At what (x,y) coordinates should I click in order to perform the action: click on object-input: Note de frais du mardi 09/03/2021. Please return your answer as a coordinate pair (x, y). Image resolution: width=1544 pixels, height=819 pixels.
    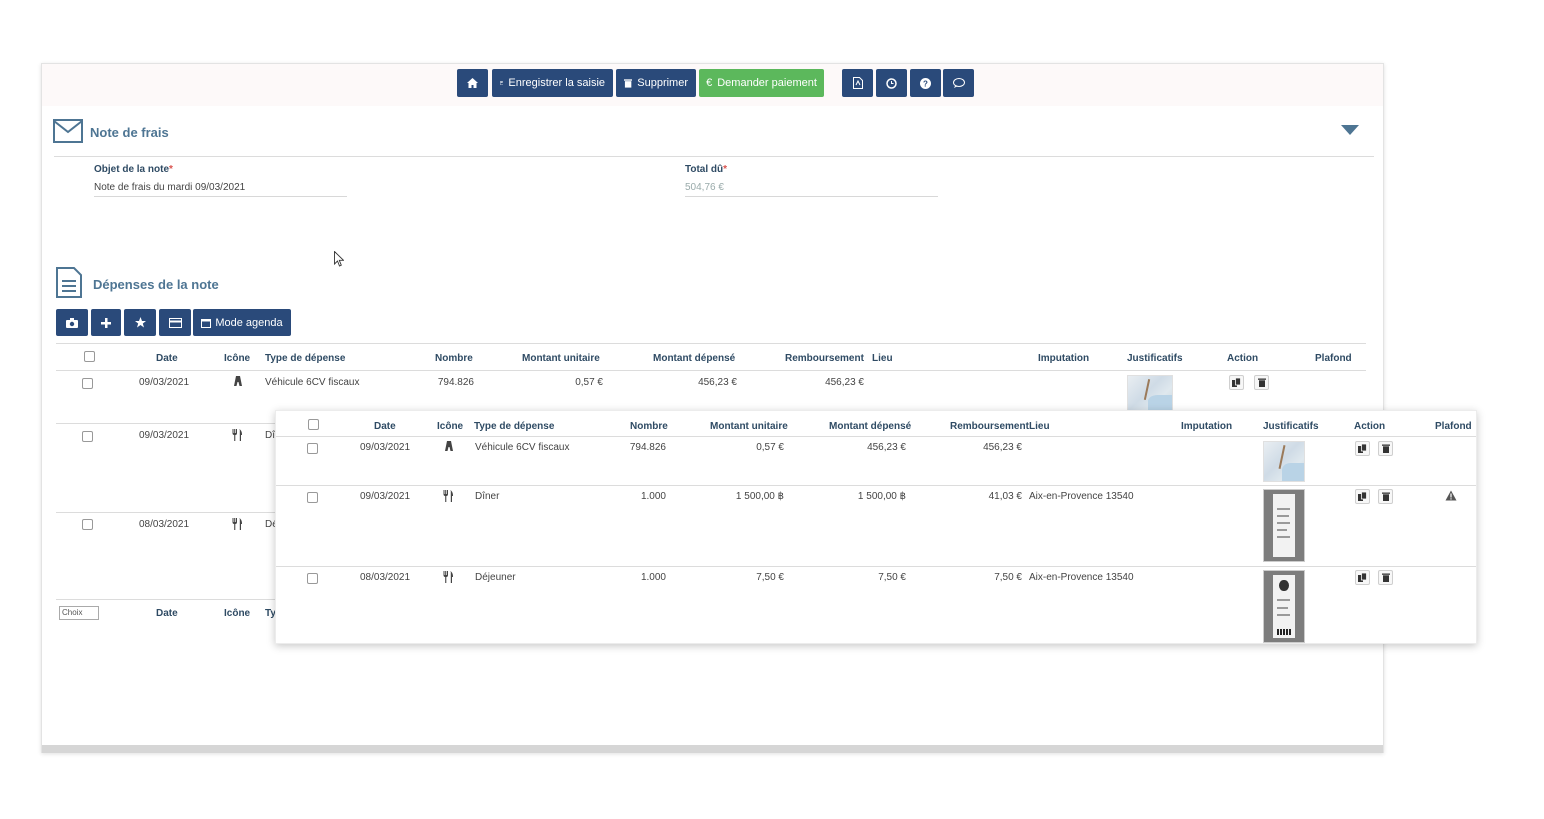
    Looking at the image, I should click on (220, 189).